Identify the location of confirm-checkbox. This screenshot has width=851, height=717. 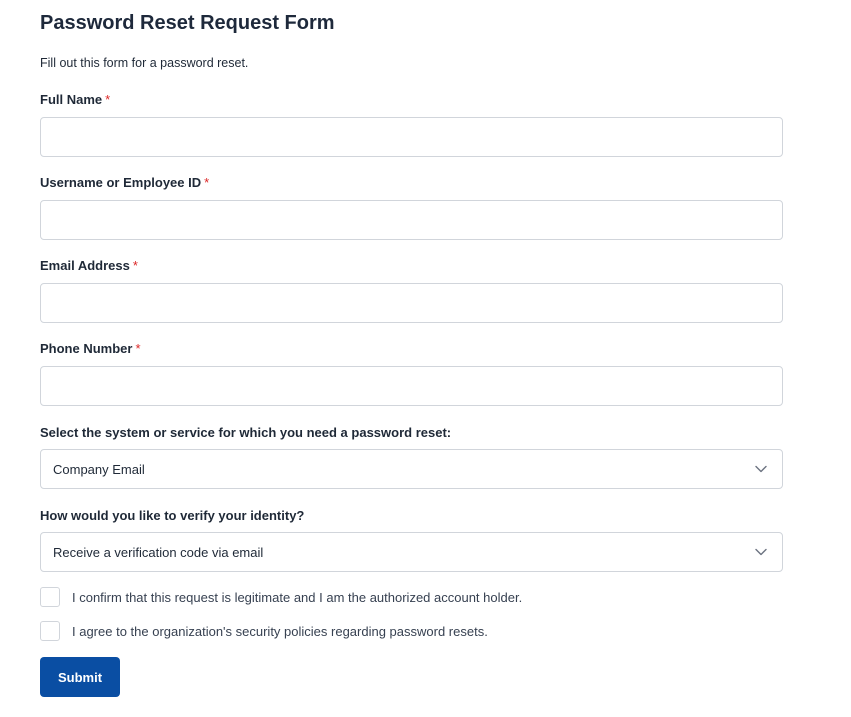
(50, 597).